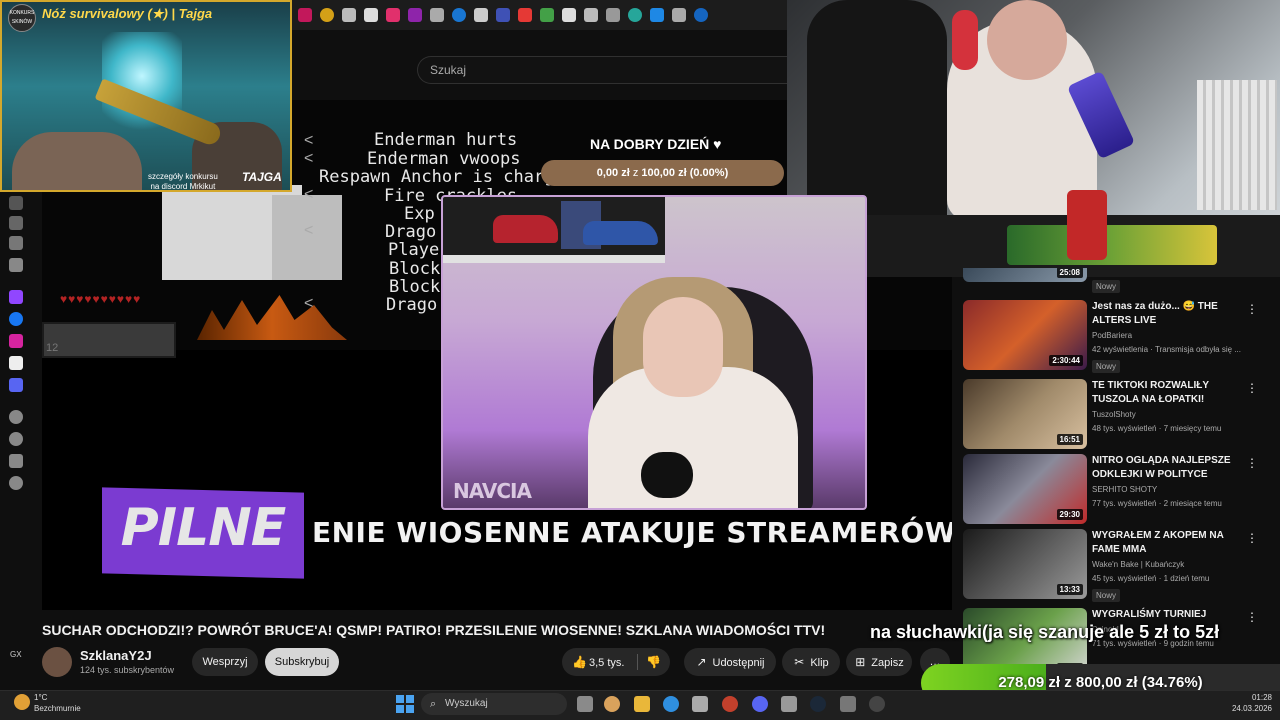  What do you see at coordinates (16, 483) in the screenshot?
I see `settings-gear-icon` at bounding box center [16, 483].